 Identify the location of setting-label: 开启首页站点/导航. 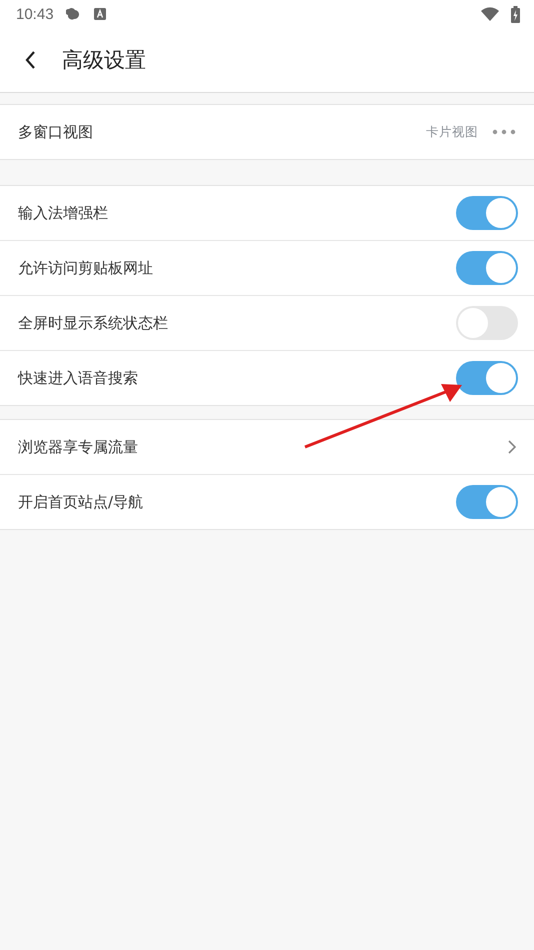
(81, 502).